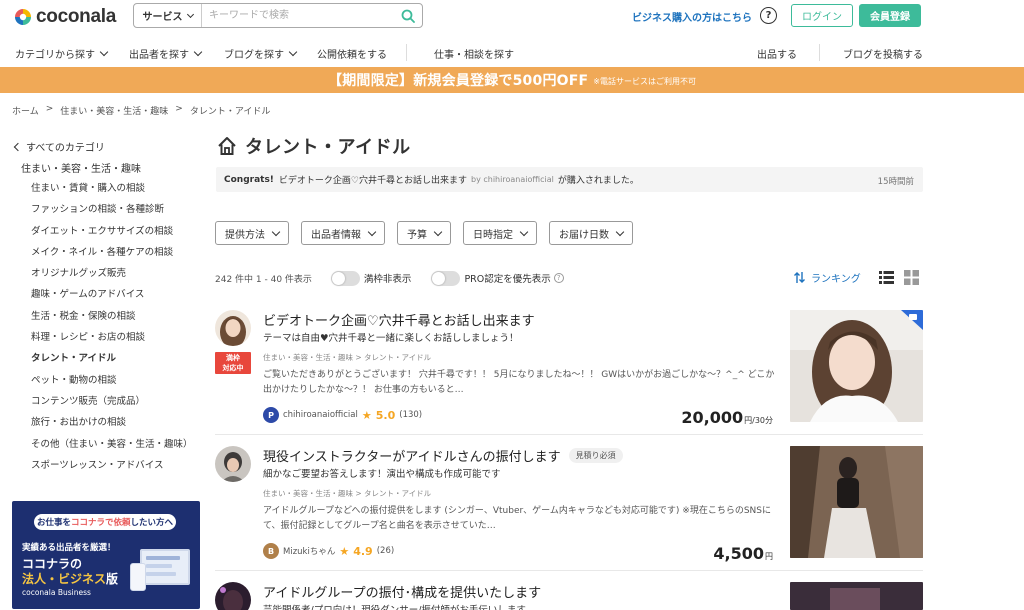  What do you see at coordinates (230, 112) in the screenshot?
I see `breadcrumb-current: タレント・アイドル` at bounding box center [230, 112].